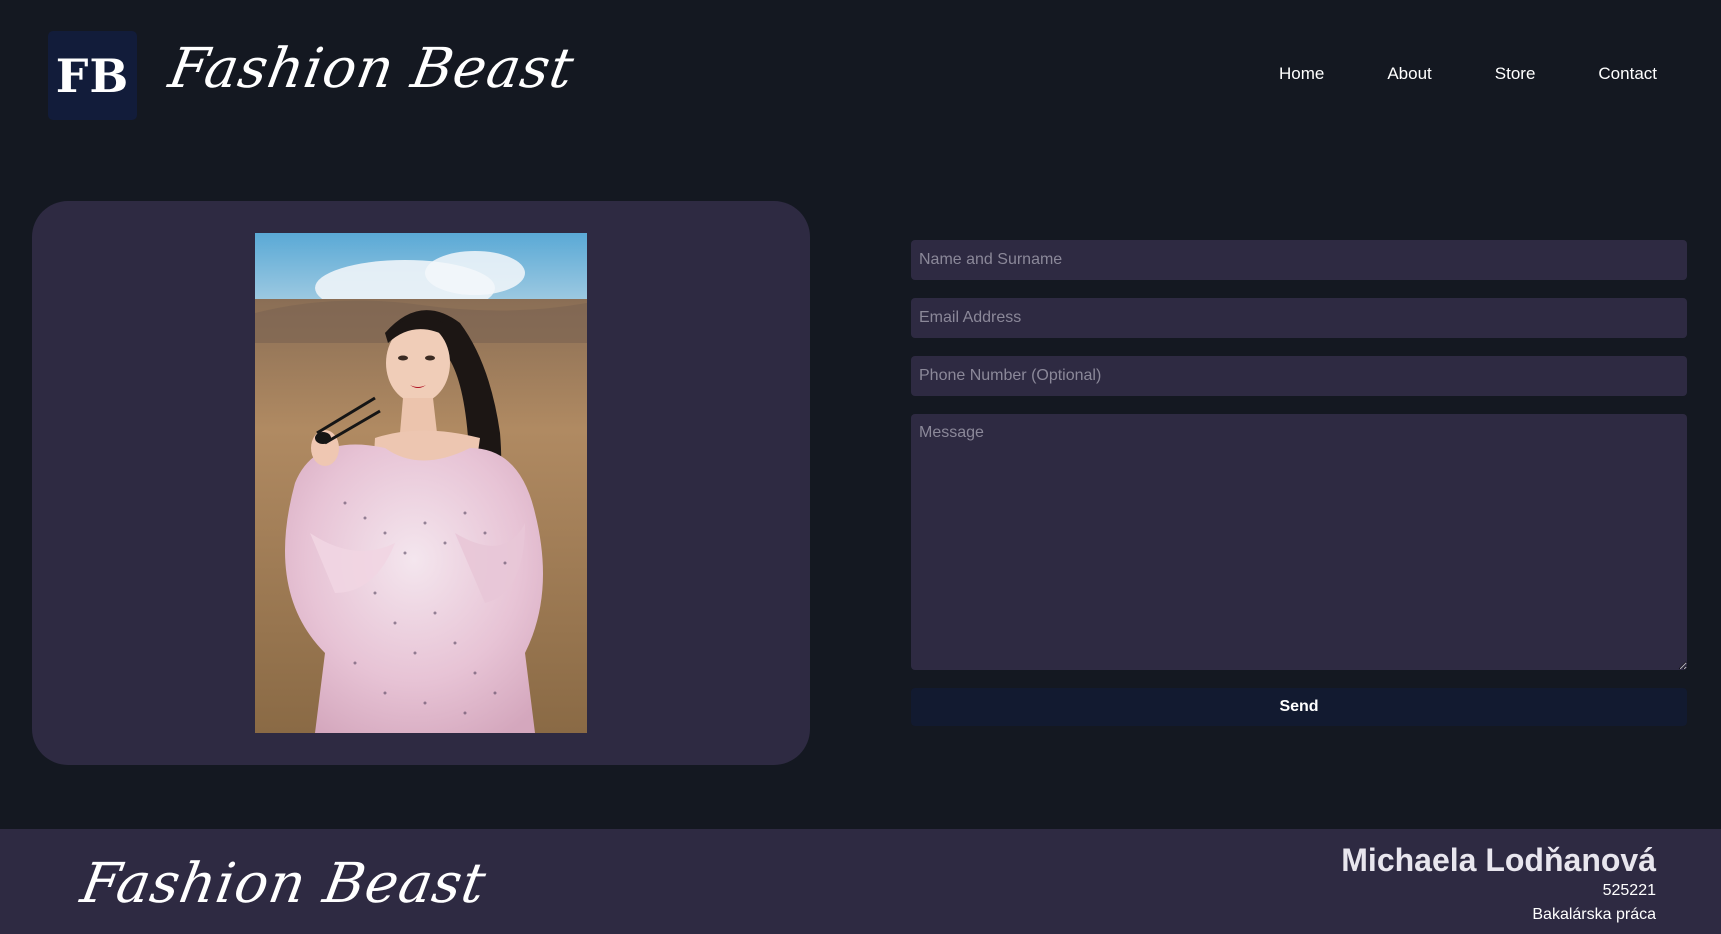 This screenshot has height=934, width=1721. I want to click on logo-badge: FB, so click(92, 75).